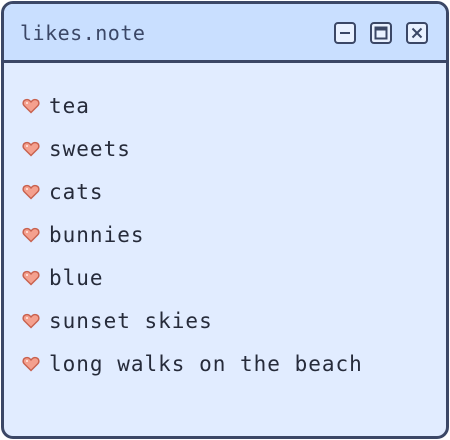 The height and width of the screenshot is (440, 450). What do you see at coordinates (131, 321) in the screenshot?
I see `like-label: sunset skies` at bounding box center [131, 321].